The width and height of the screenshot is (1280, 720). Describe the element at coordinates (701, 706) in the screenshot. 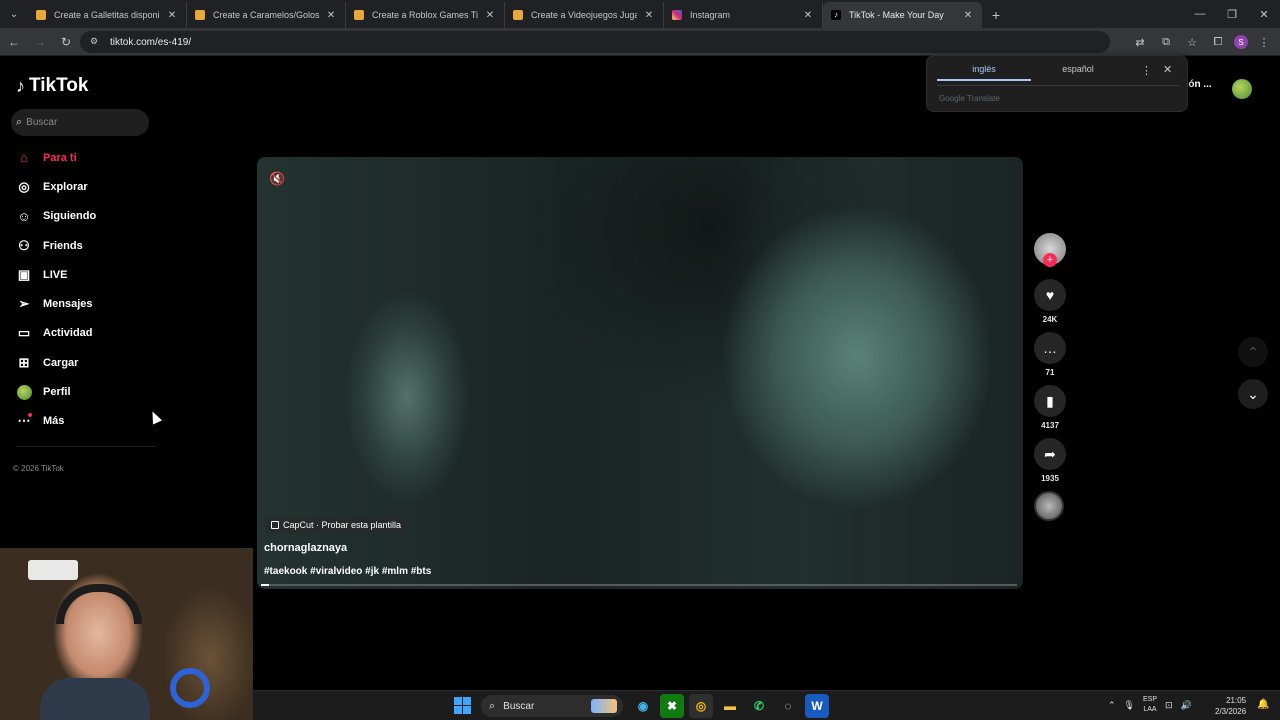

I see `chrome-icon: ◎` at that location.